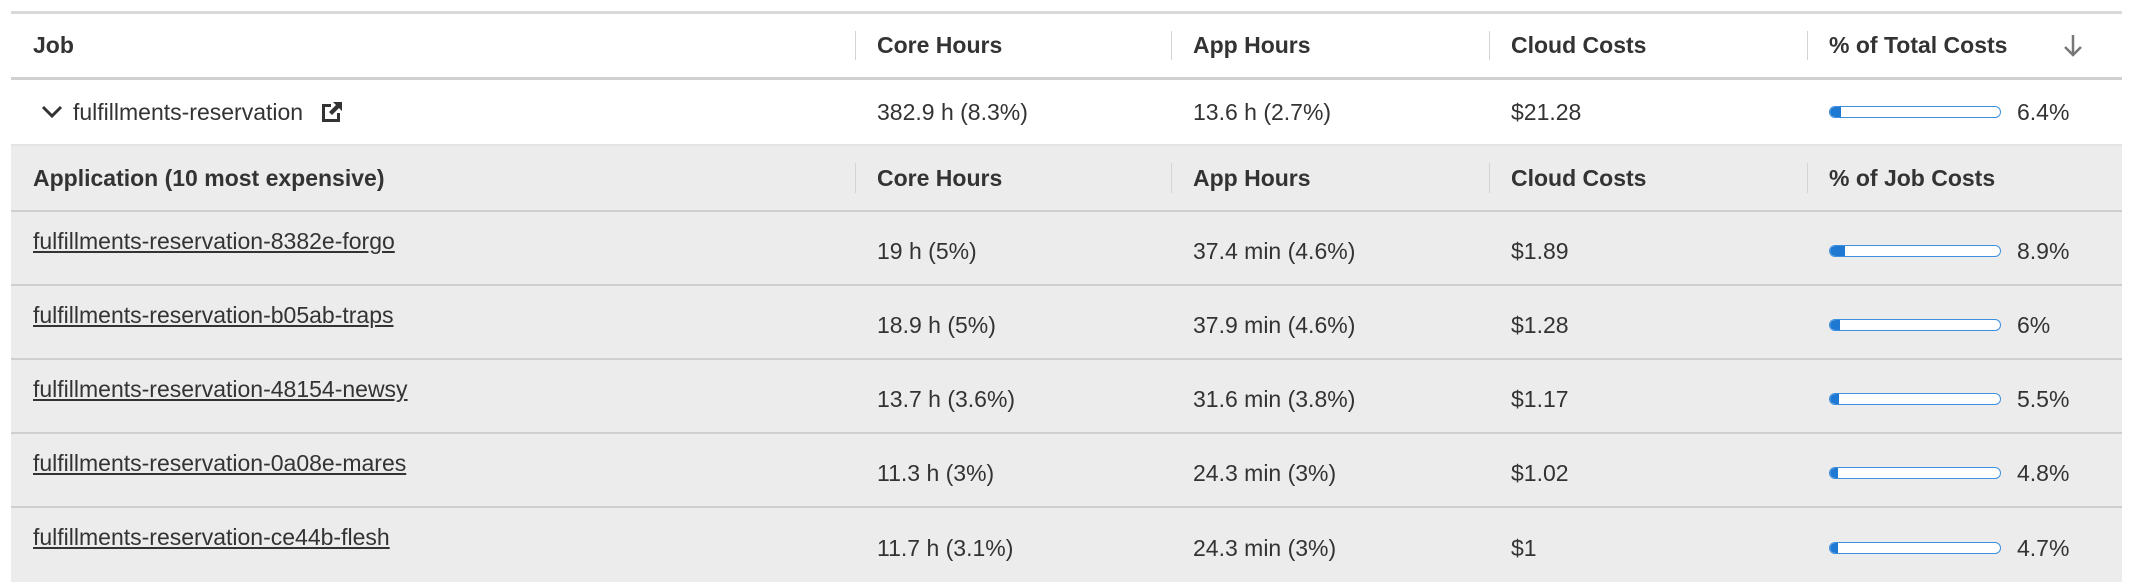  Describe the element at coordinates (1274, 324) in the screenshot. I see `app-app-hours: 37.9 min (4.6%)` at that location.